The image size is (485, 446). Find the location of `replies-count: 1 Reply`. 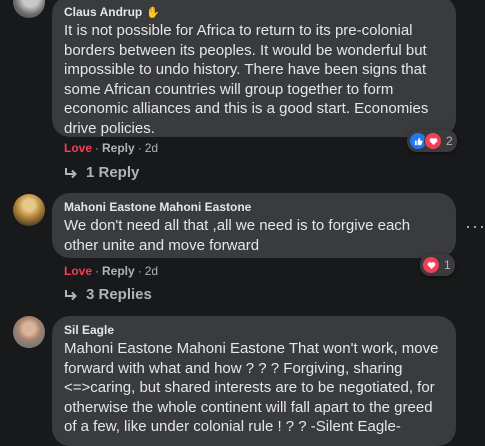

replies-count: 1 Reply is located at coordinates (113, 172).